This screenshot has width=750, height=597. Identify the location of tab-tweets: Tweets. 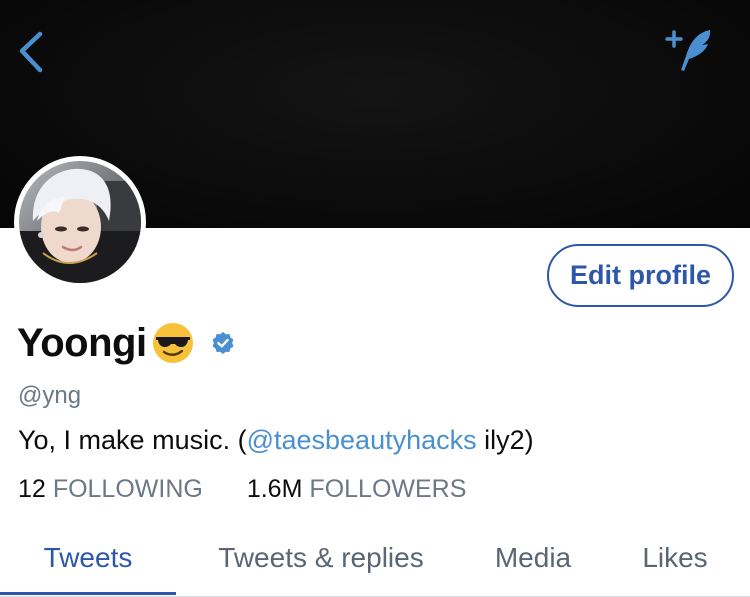
(88, 557).